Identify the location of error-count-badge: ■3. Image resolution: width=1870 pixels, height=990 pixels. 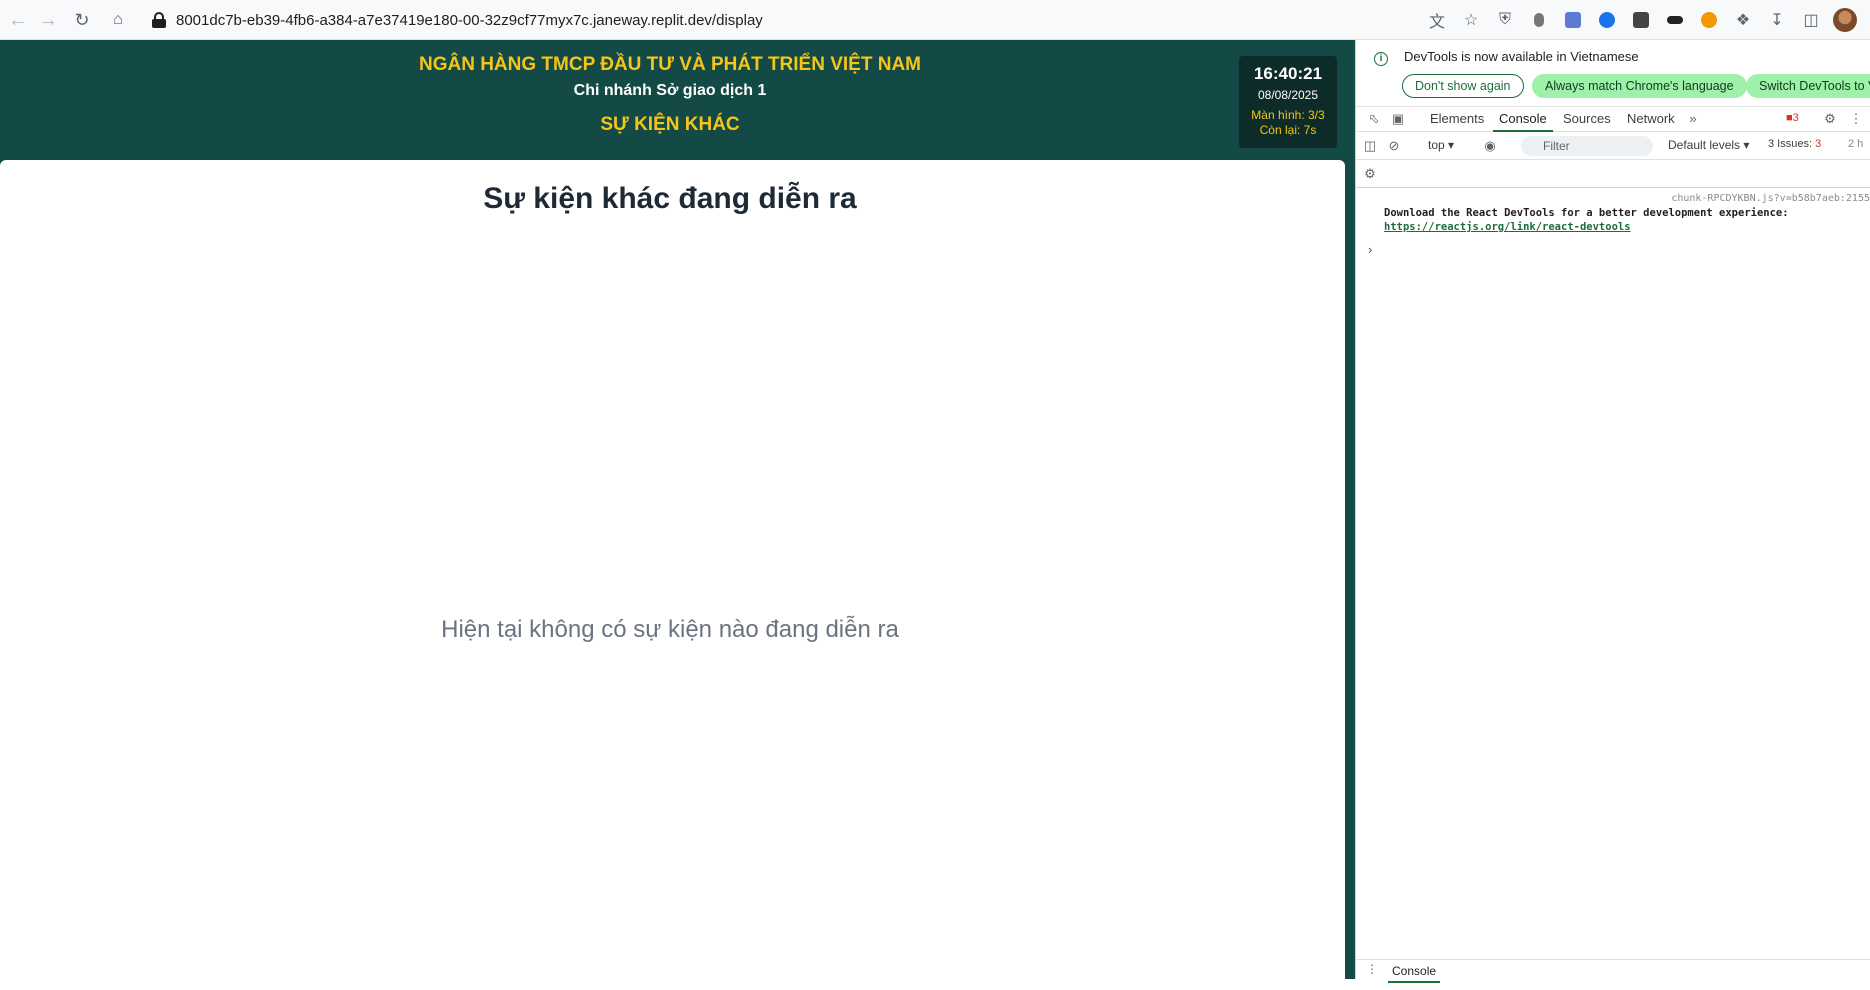
(1792, 118).